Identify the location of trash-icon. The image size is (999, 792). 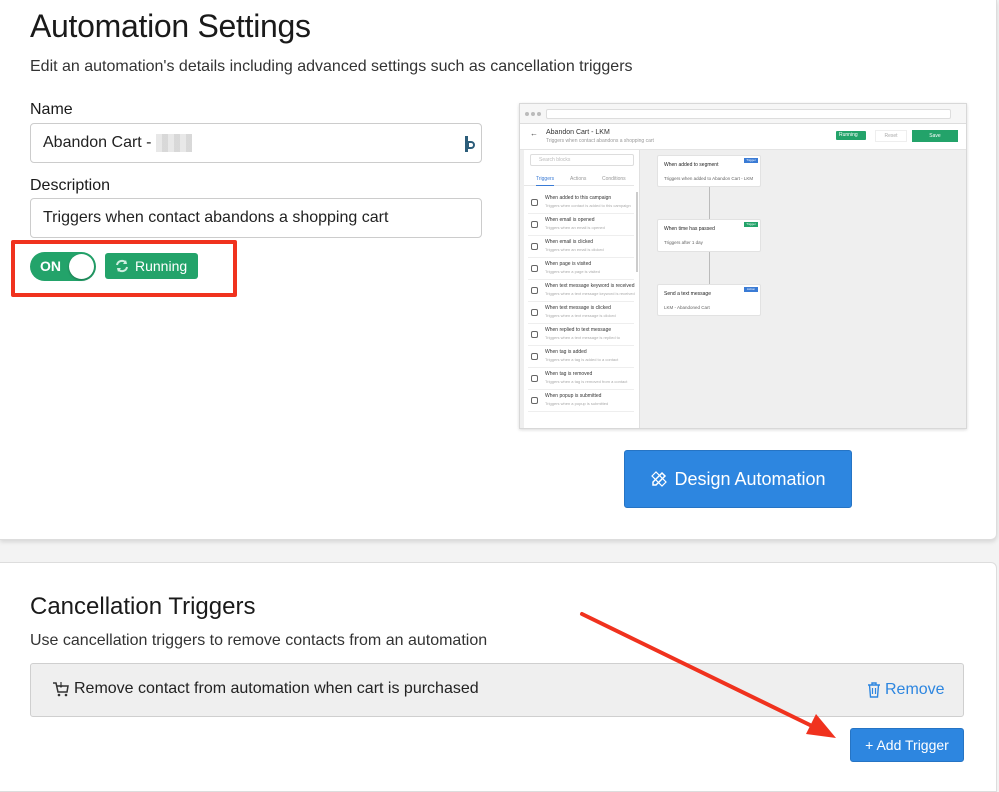
(874, 690).